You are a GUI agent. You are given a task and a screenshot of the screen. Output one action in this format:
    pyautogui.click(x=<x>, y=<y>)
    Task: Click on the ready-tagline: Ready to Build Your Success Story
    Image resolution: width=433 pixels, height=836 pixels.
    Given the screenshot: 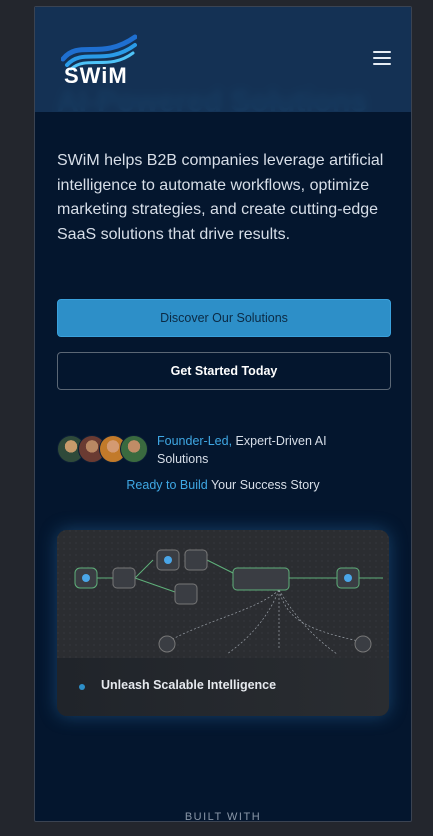 What is the action you would take?
    pyautogui.click(x=223, y=485)
    